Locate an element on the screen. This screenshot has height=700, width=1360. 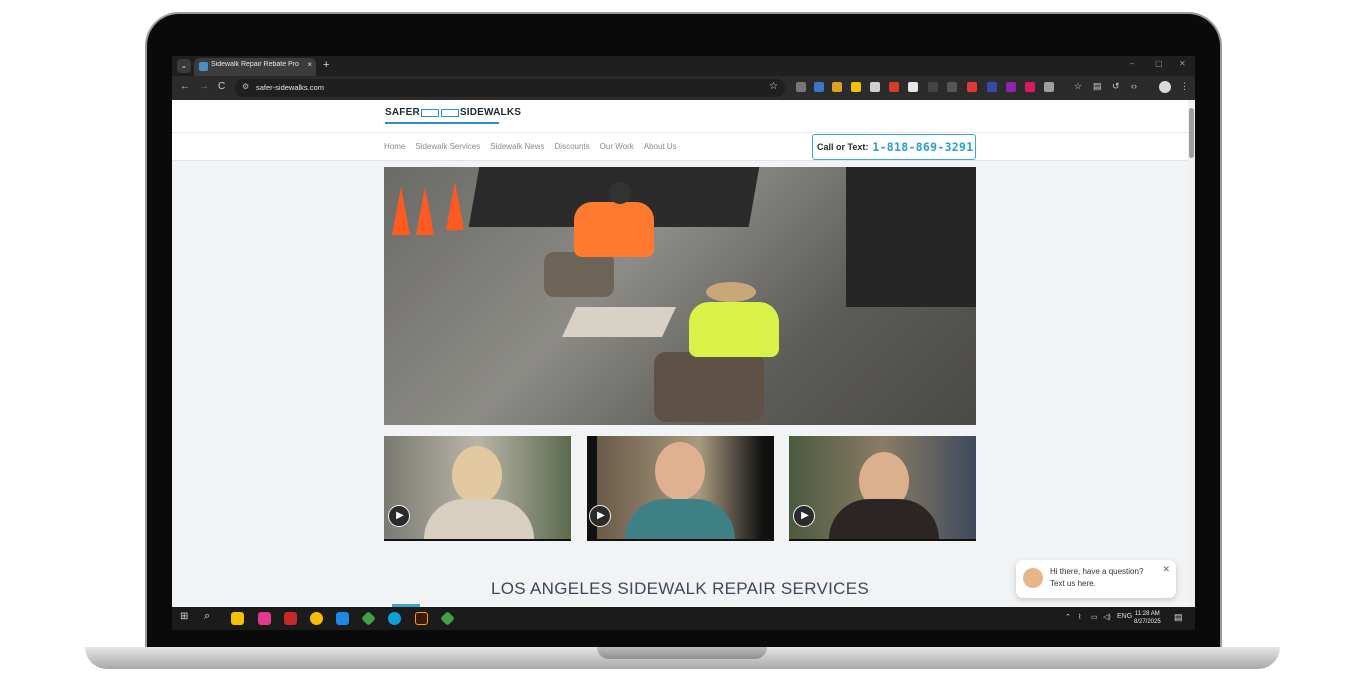
reading-list-icon: ▤ is located at coordinates (1097, 86).